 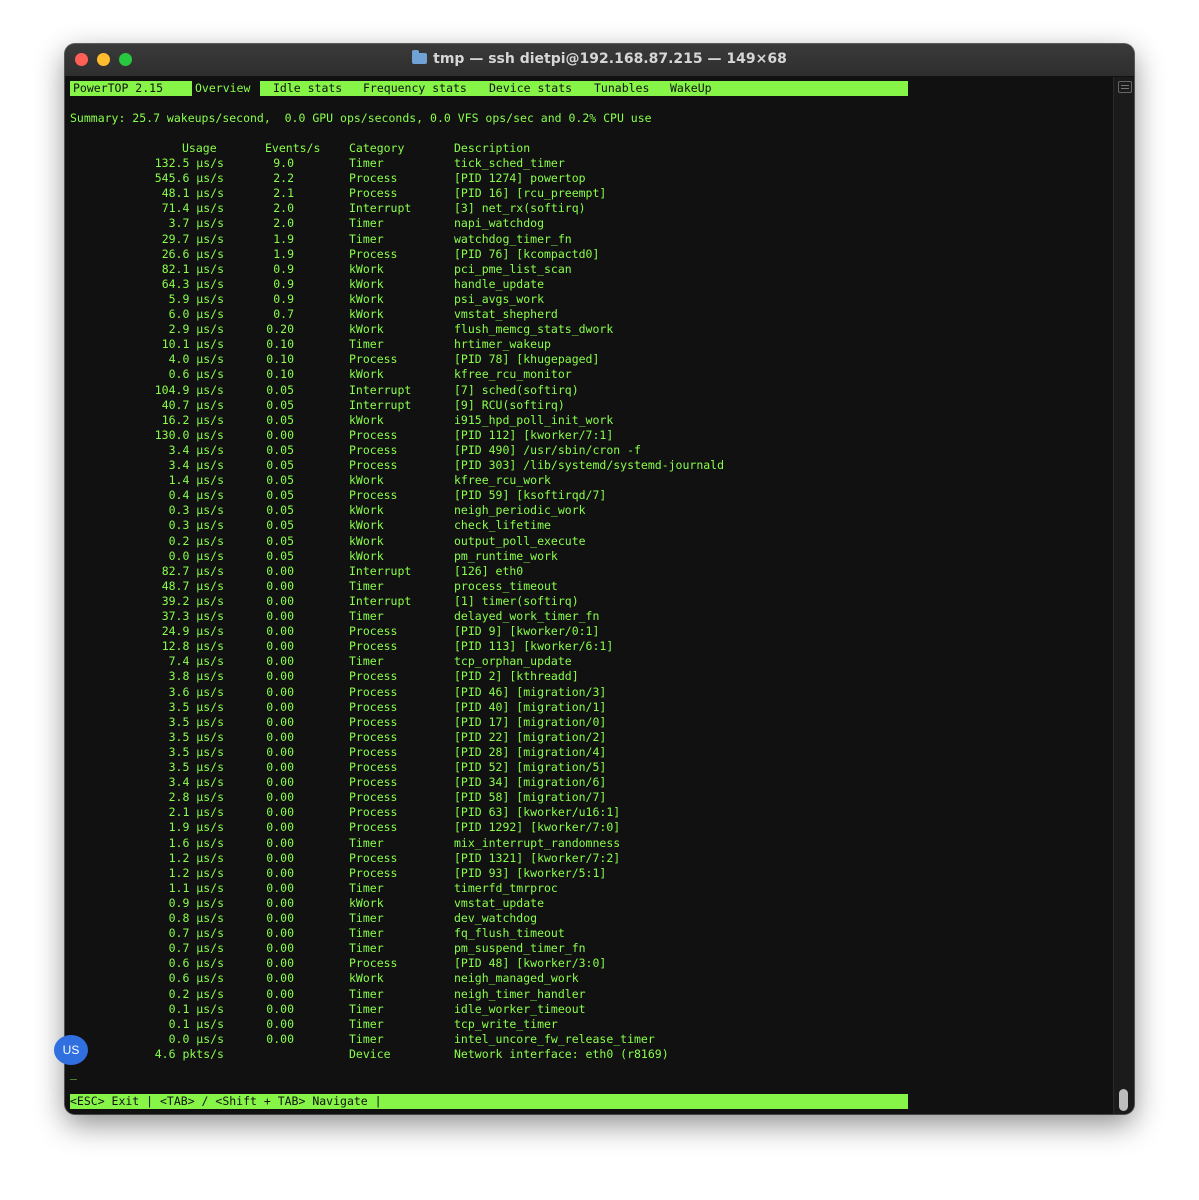 What do you see at coordinates (516, 676) in the screenshot?
I see `description-cell: [PID 2] [kthreadd]` at bounding box center [516, 676].